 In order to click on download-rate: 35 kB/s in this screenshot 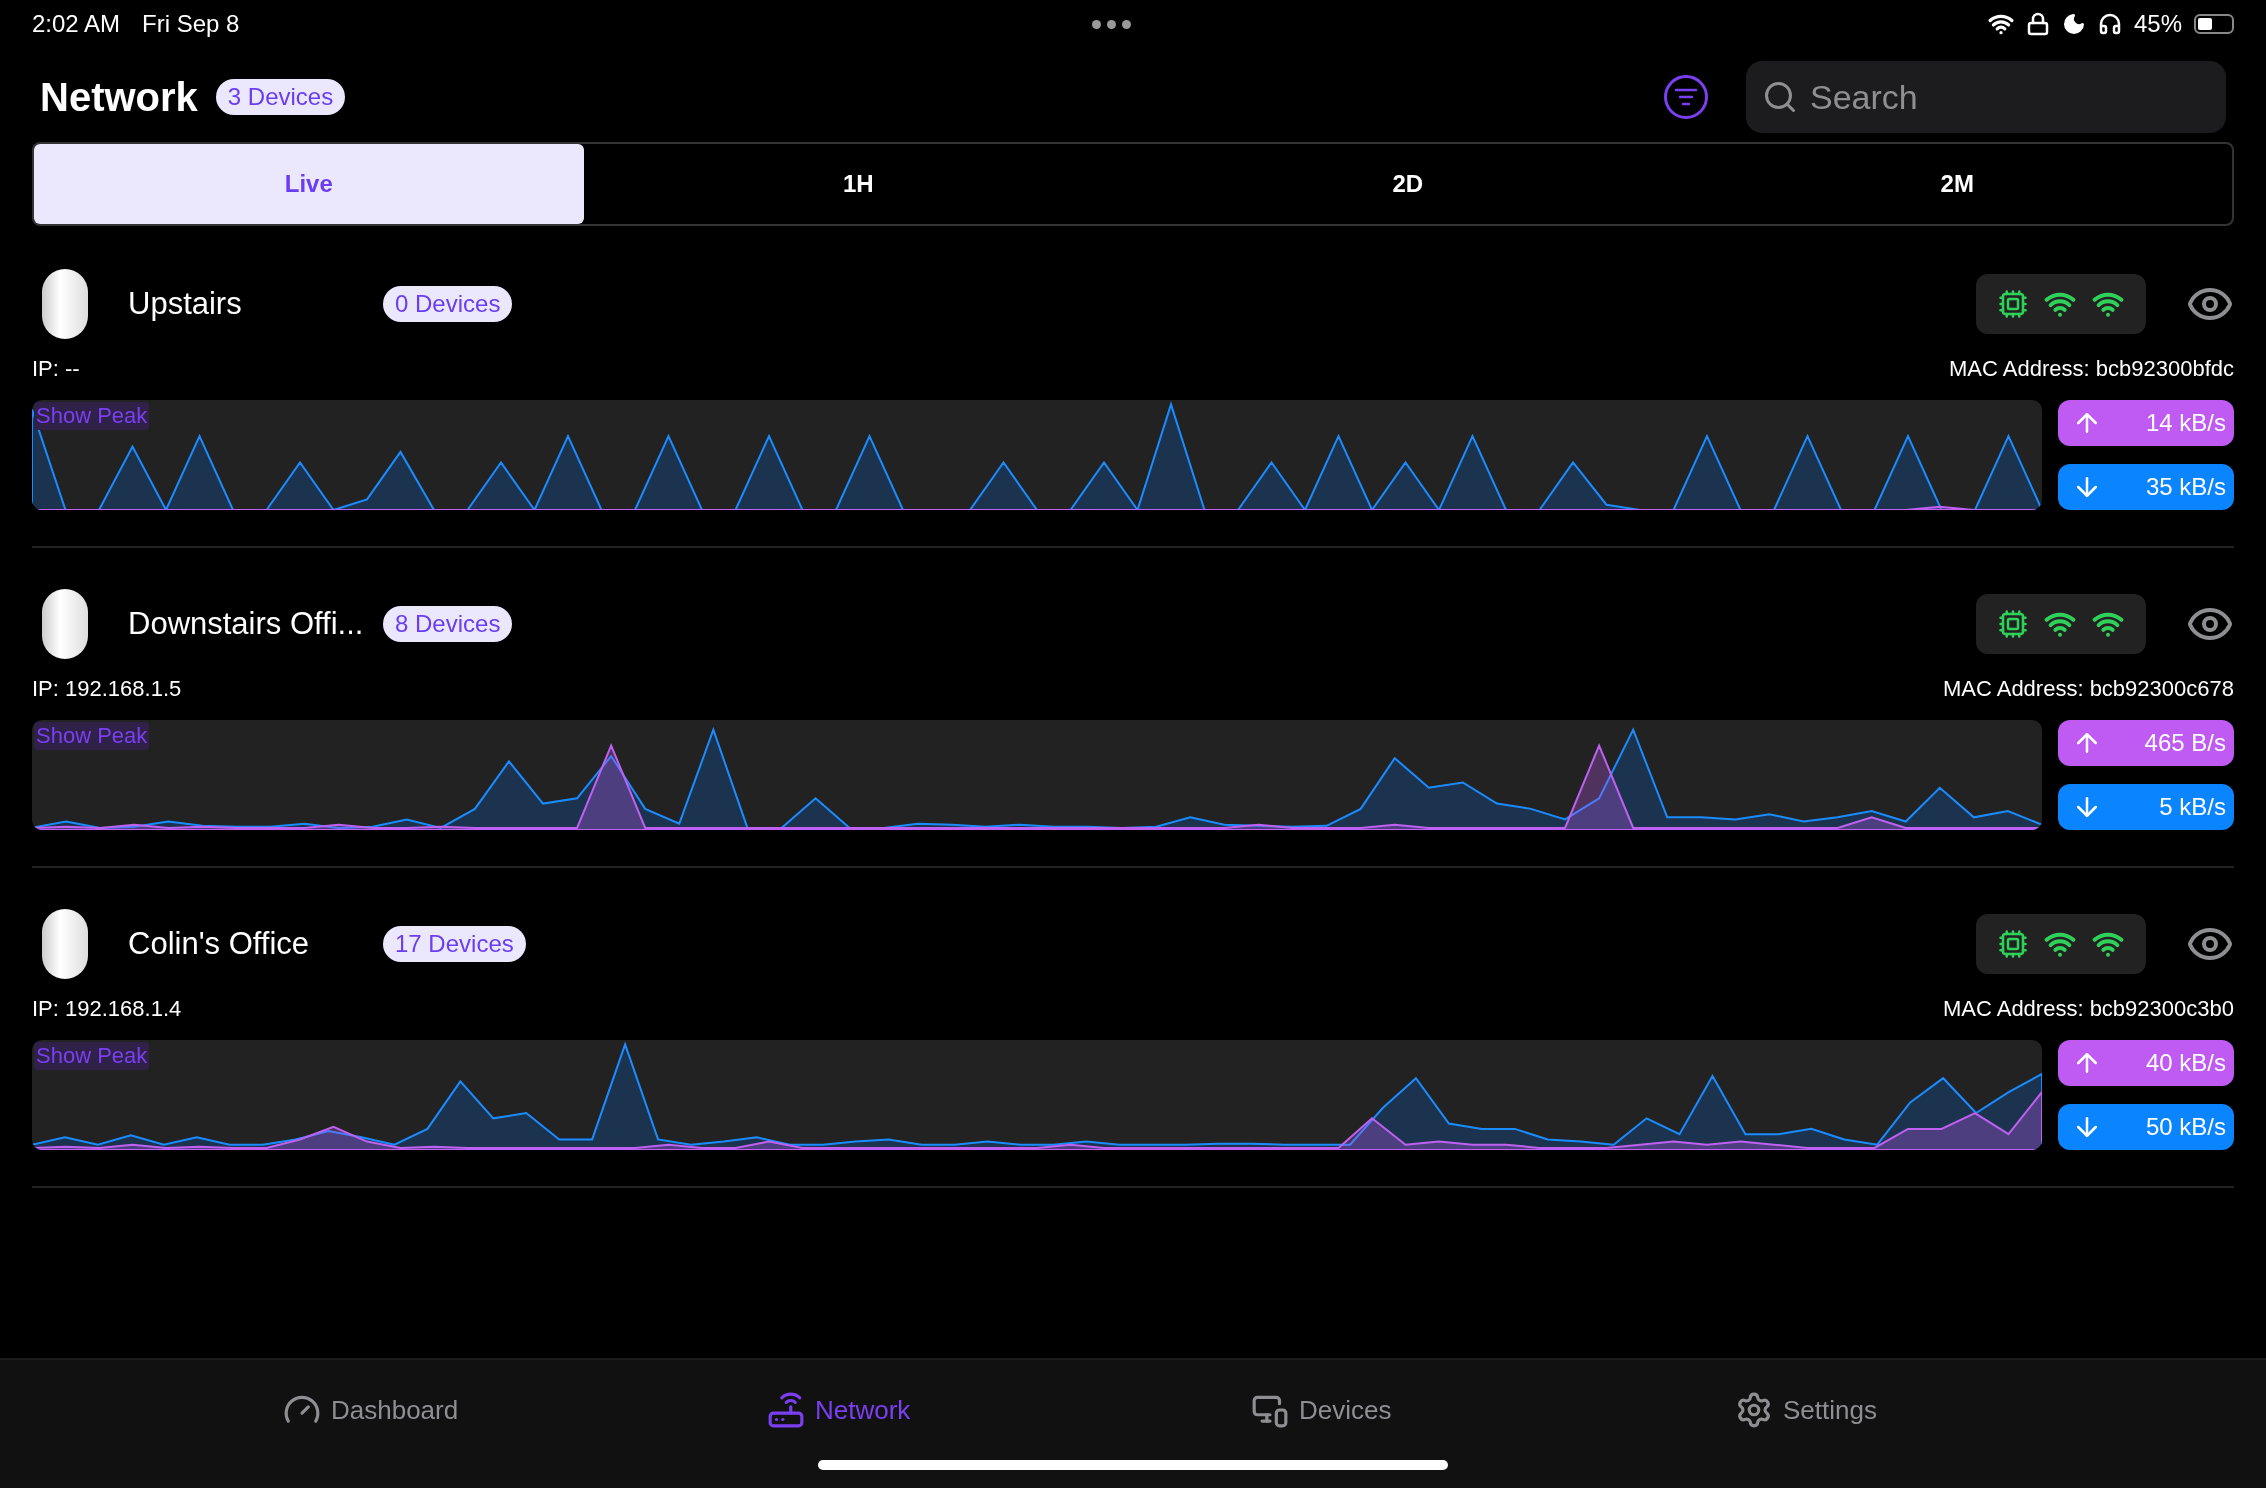, I will do `click(2146, 487)`.